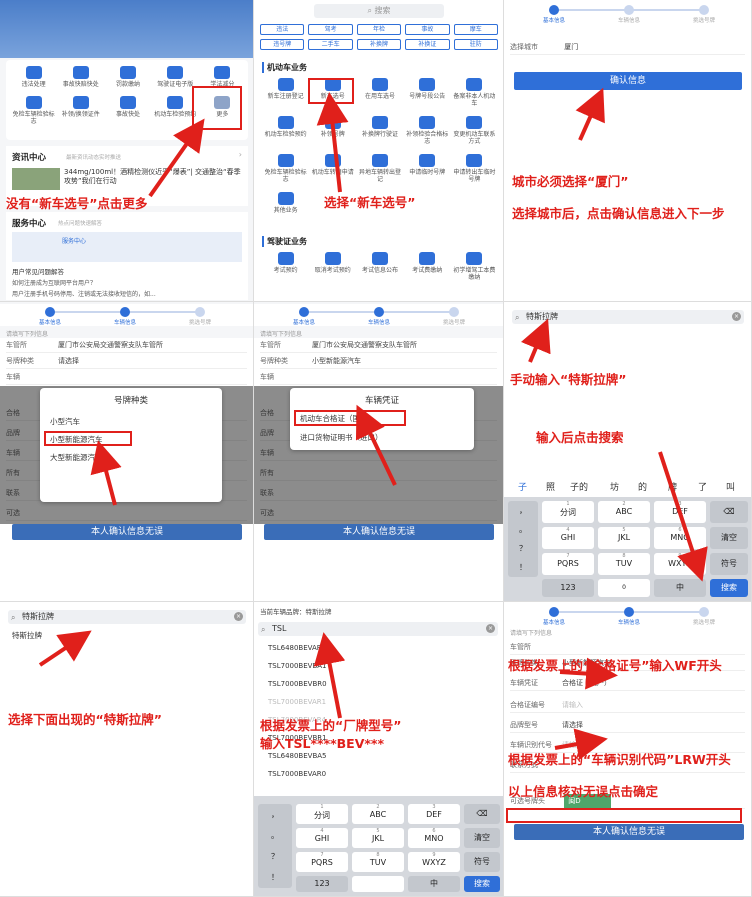  What do you see at coordinates (474, 168) in the screenshot?
I see `grid-item: 申请转出车临时号牌` at bounding box center [474, 168].